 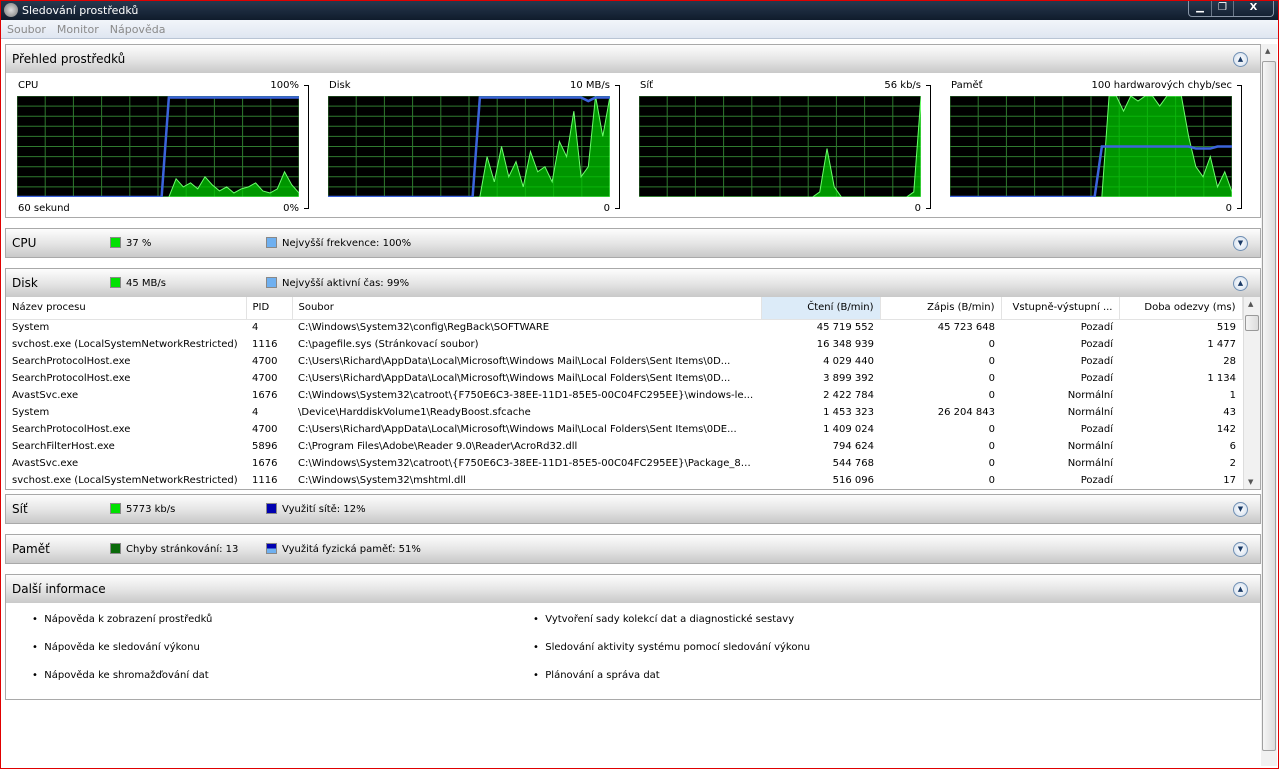 What do you see at coordinates (1229, 480) in the screenshot?
I see `table-cell: 17` at bounding box center [1229, 480].